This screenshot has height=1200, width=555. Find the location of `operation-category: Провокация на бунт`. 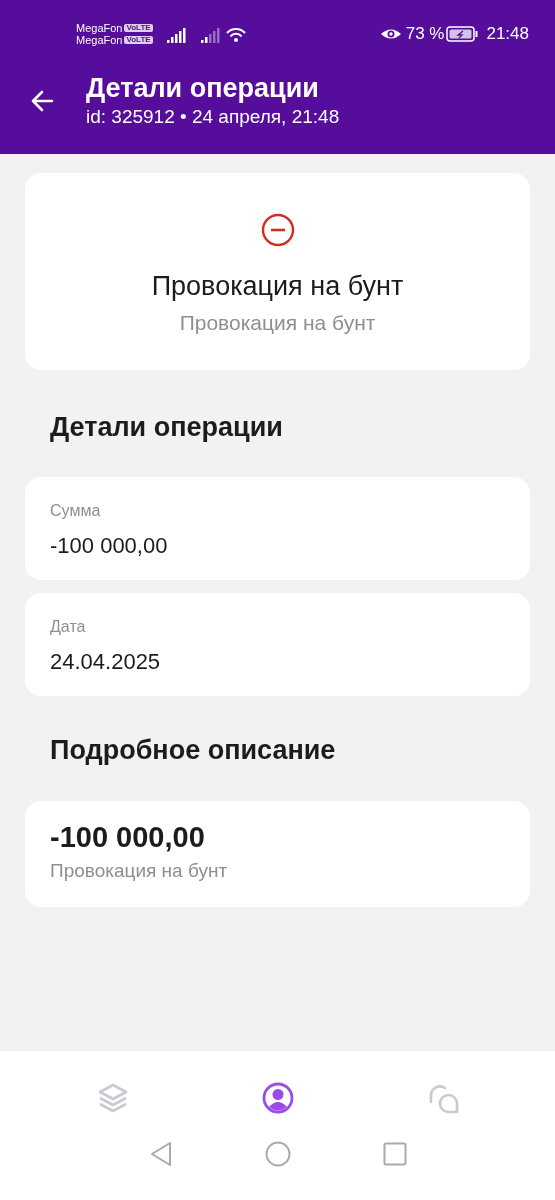

operation-category: Провокация на бунт is located at coordinates (277, 323).